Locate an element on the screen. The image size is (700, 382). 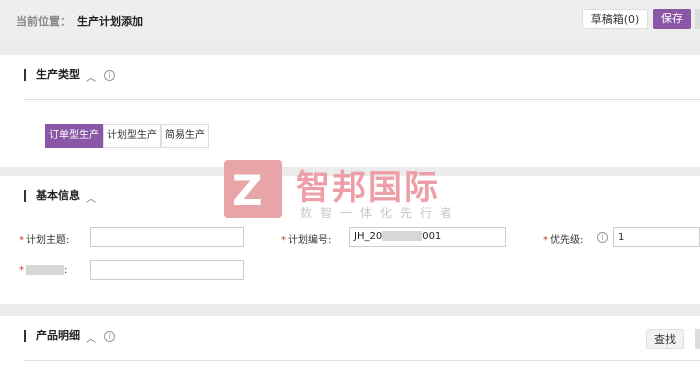
find-button: 查找 is located at coordinates (665, 339).